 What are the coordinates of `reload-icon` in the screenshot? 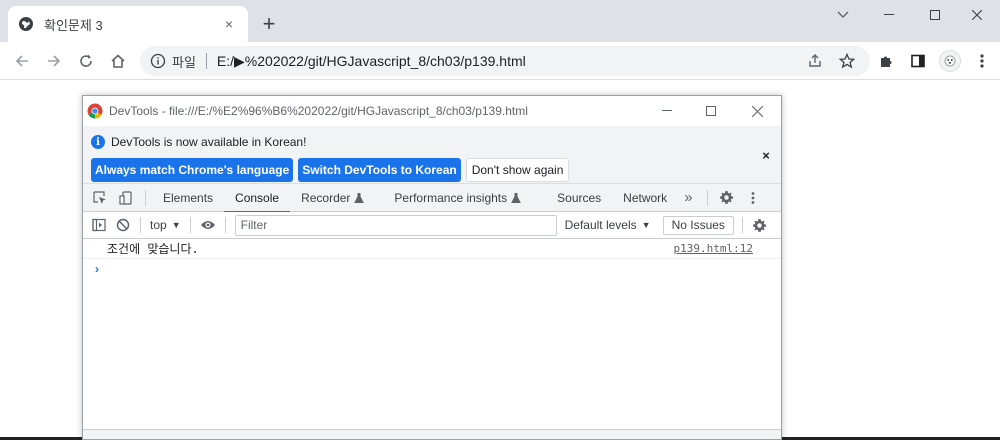 It's located at (86, 61).